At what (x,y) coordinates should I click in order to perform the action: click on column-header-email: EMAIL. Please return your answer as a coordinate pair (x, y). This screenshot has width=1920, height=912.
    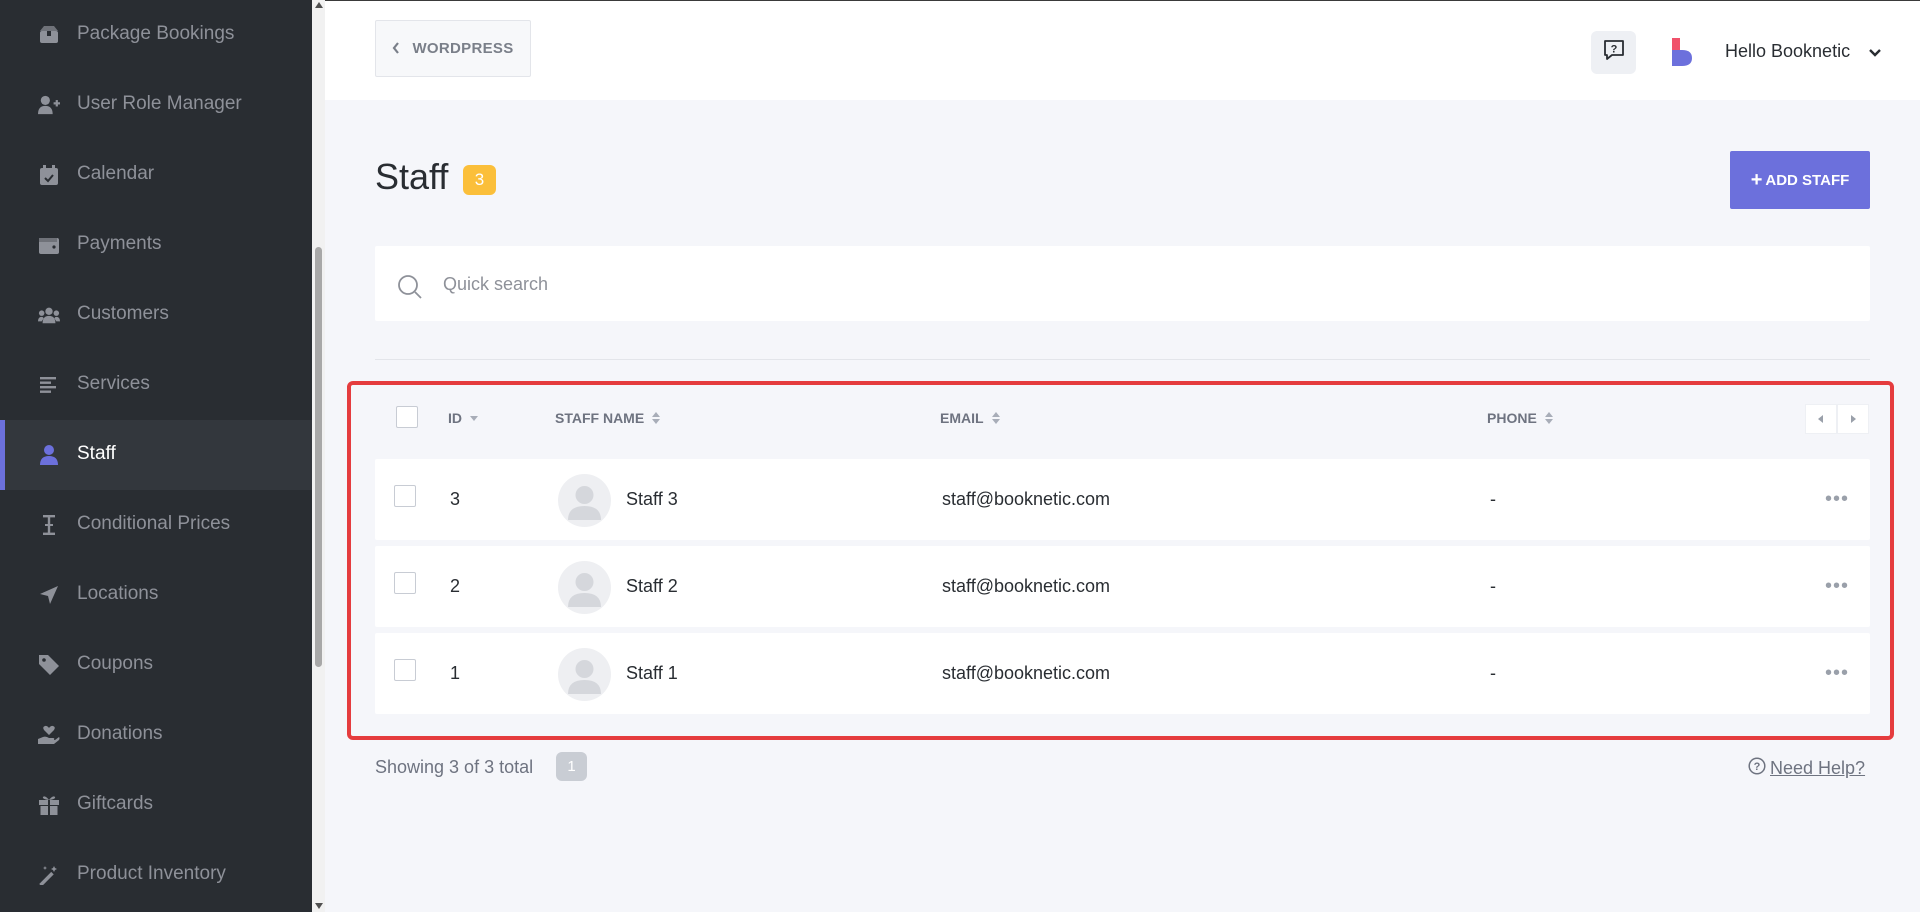
    Looking at the image, I should click on (970, 418).